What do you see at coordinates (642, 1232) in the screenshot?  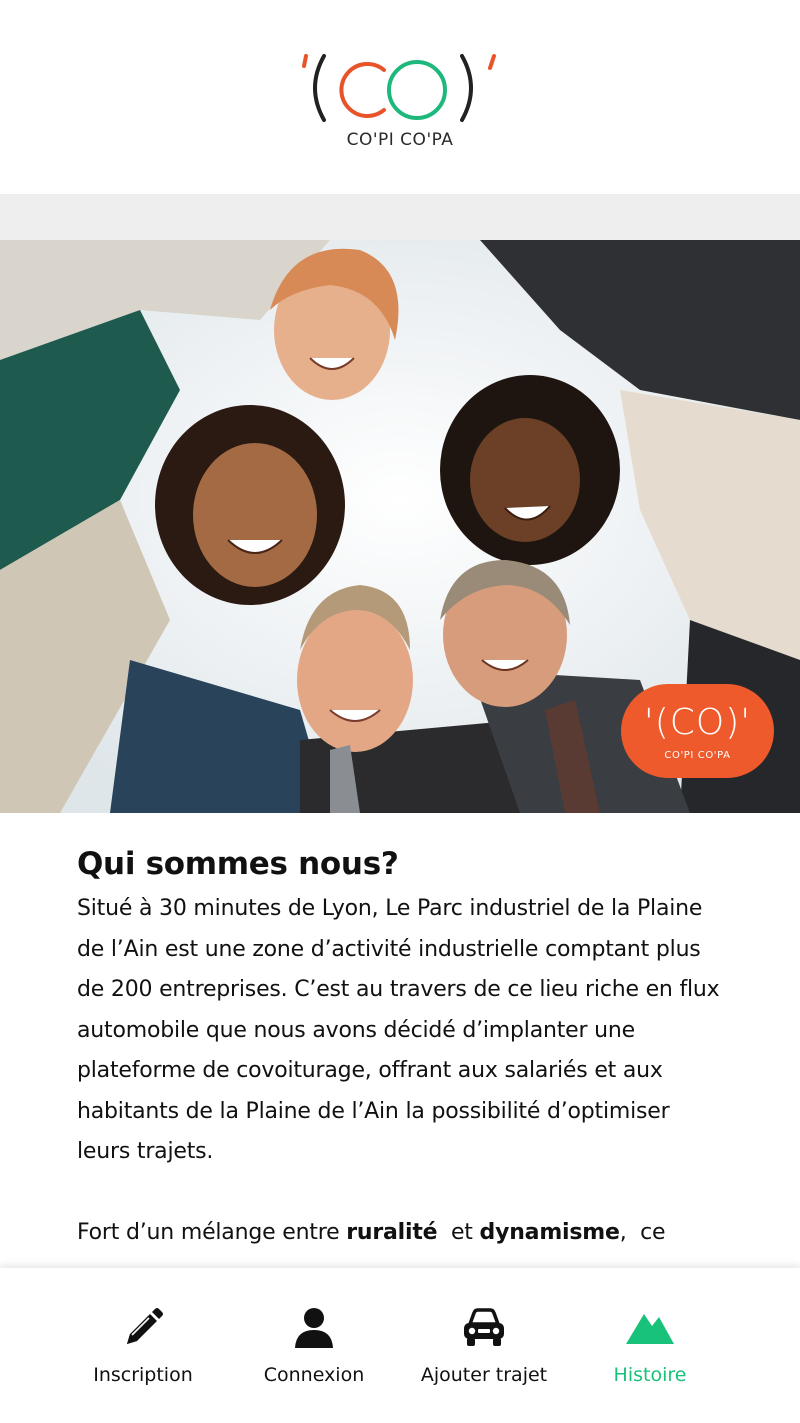 I see `paragraph-2-end: , ce` at bounding box center [642, 1232].